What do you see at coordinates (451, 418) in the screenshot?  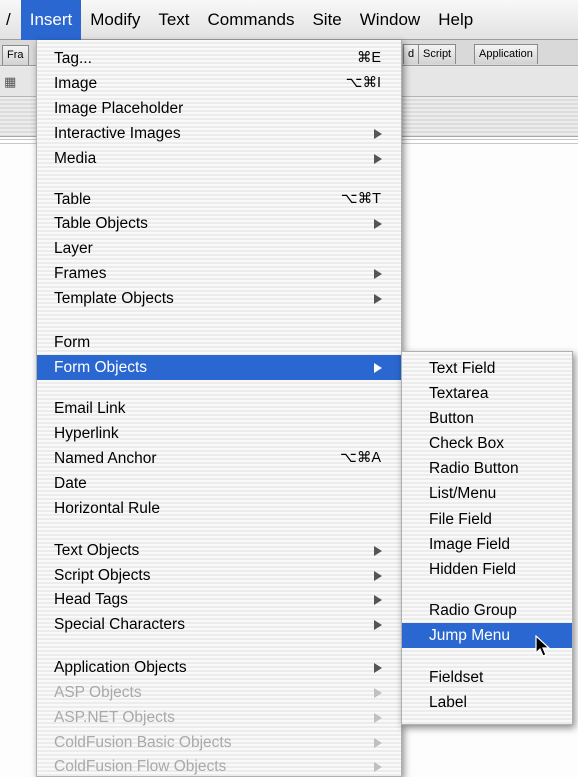 I see `menu-item-label: Button` at bounding box center [451, 418].